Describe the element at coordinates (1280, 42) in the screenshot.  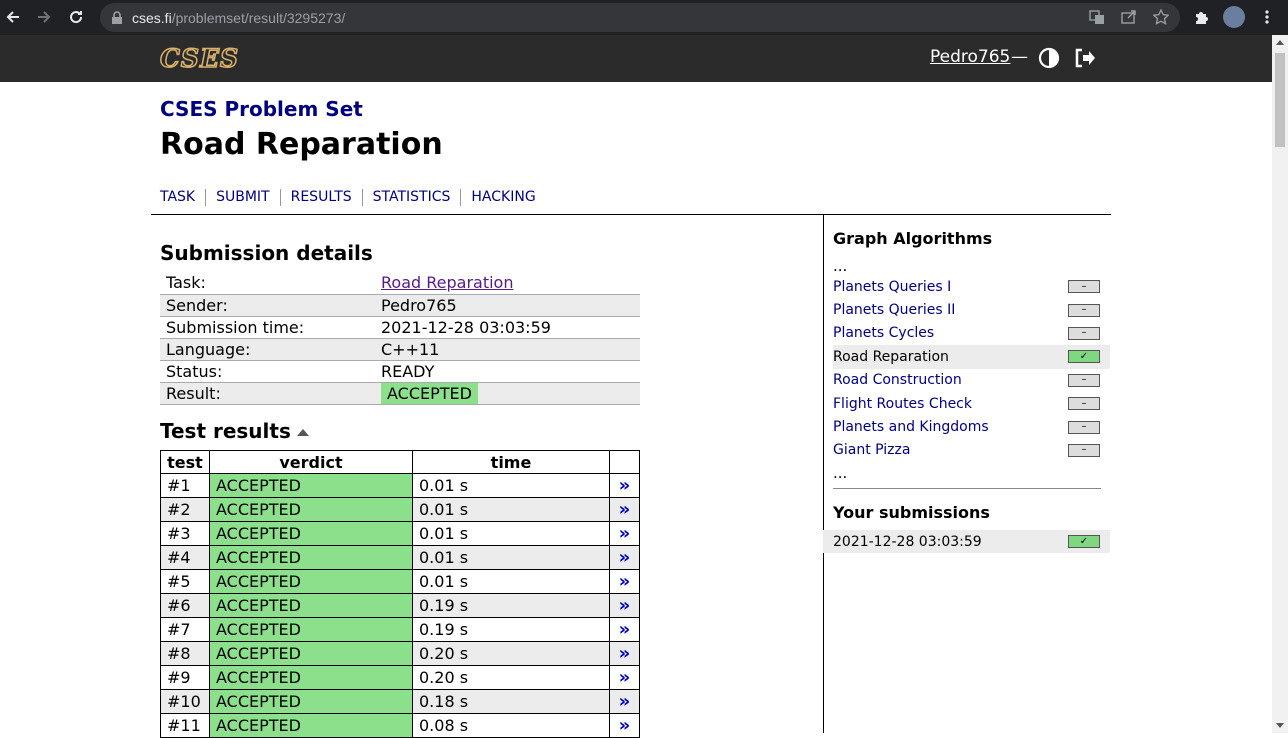
I see `scroll-up-icon` at that location.